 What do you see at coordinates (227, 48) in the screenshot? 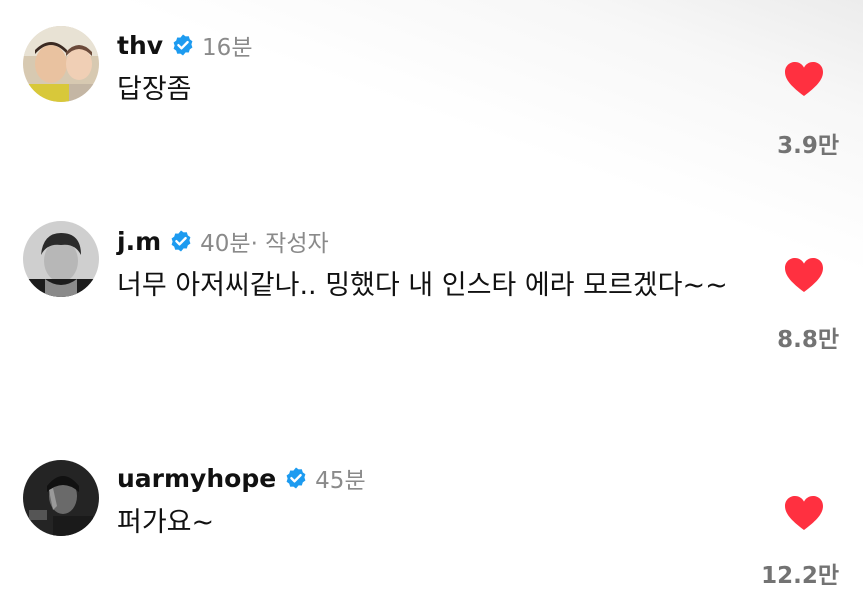
I see `comment-time: 16분` at bounding box center [227, 48].